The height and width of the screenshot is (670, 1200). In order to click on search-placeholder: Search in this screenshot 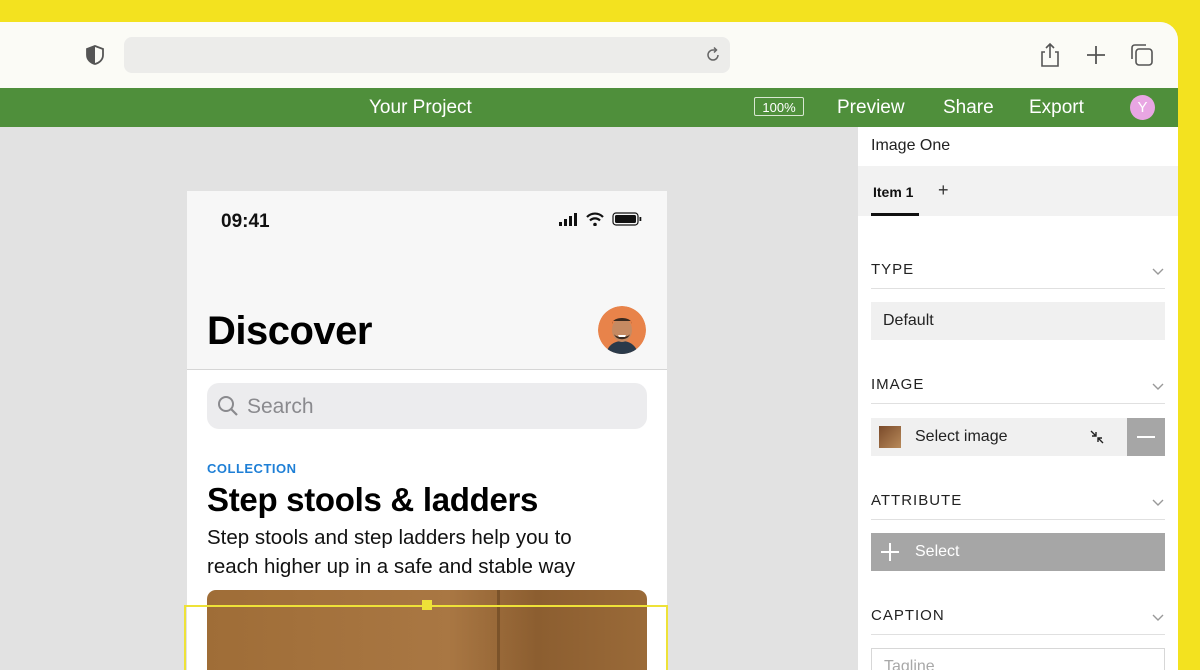, I will do `click(280, 406)`.